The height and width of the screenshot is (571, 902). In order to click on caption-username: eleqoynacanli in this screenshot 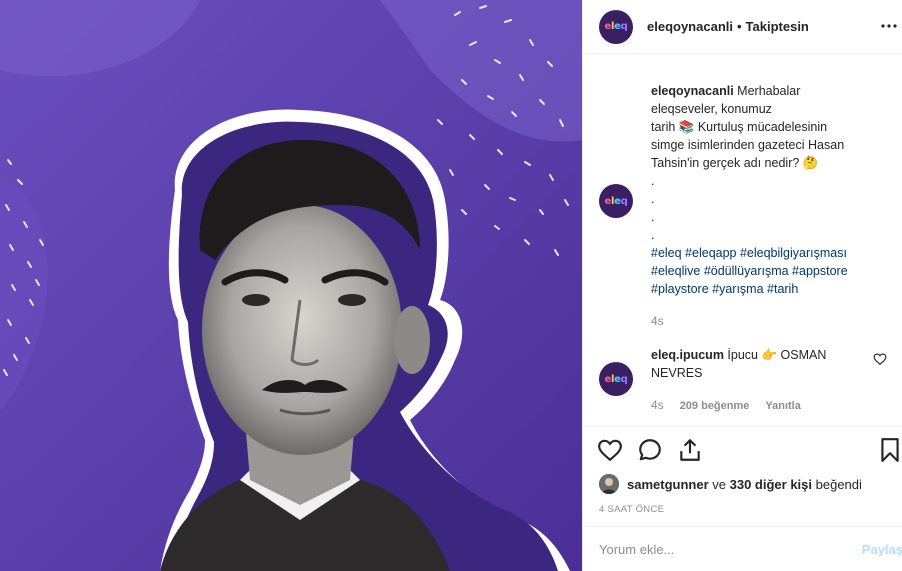, I will do `click(692, 91)`.